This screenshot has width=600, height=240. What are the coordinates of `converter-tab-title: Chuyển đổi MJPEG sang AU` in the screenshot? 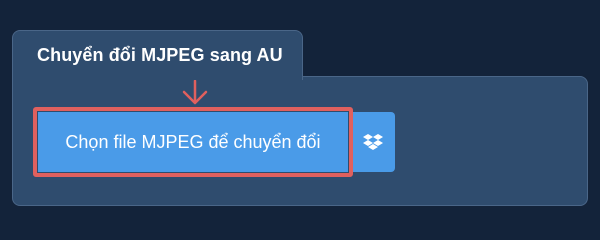 It's located at (160, 55).